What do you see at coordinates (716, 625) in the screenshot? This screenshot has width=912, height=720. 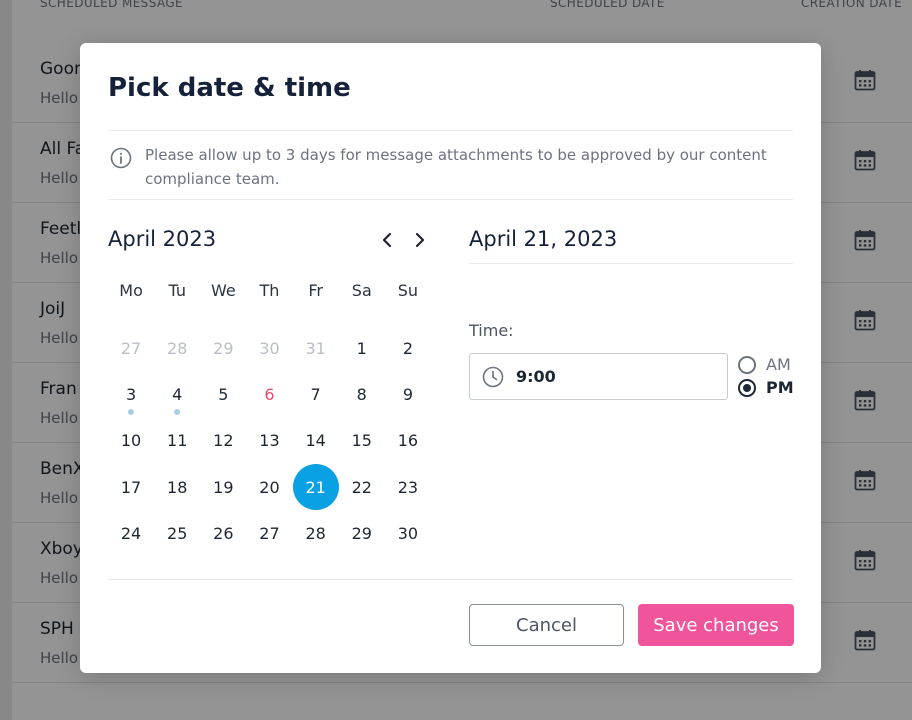 I see `save-changes-button: Save changes` at bounding box center [716, 625].